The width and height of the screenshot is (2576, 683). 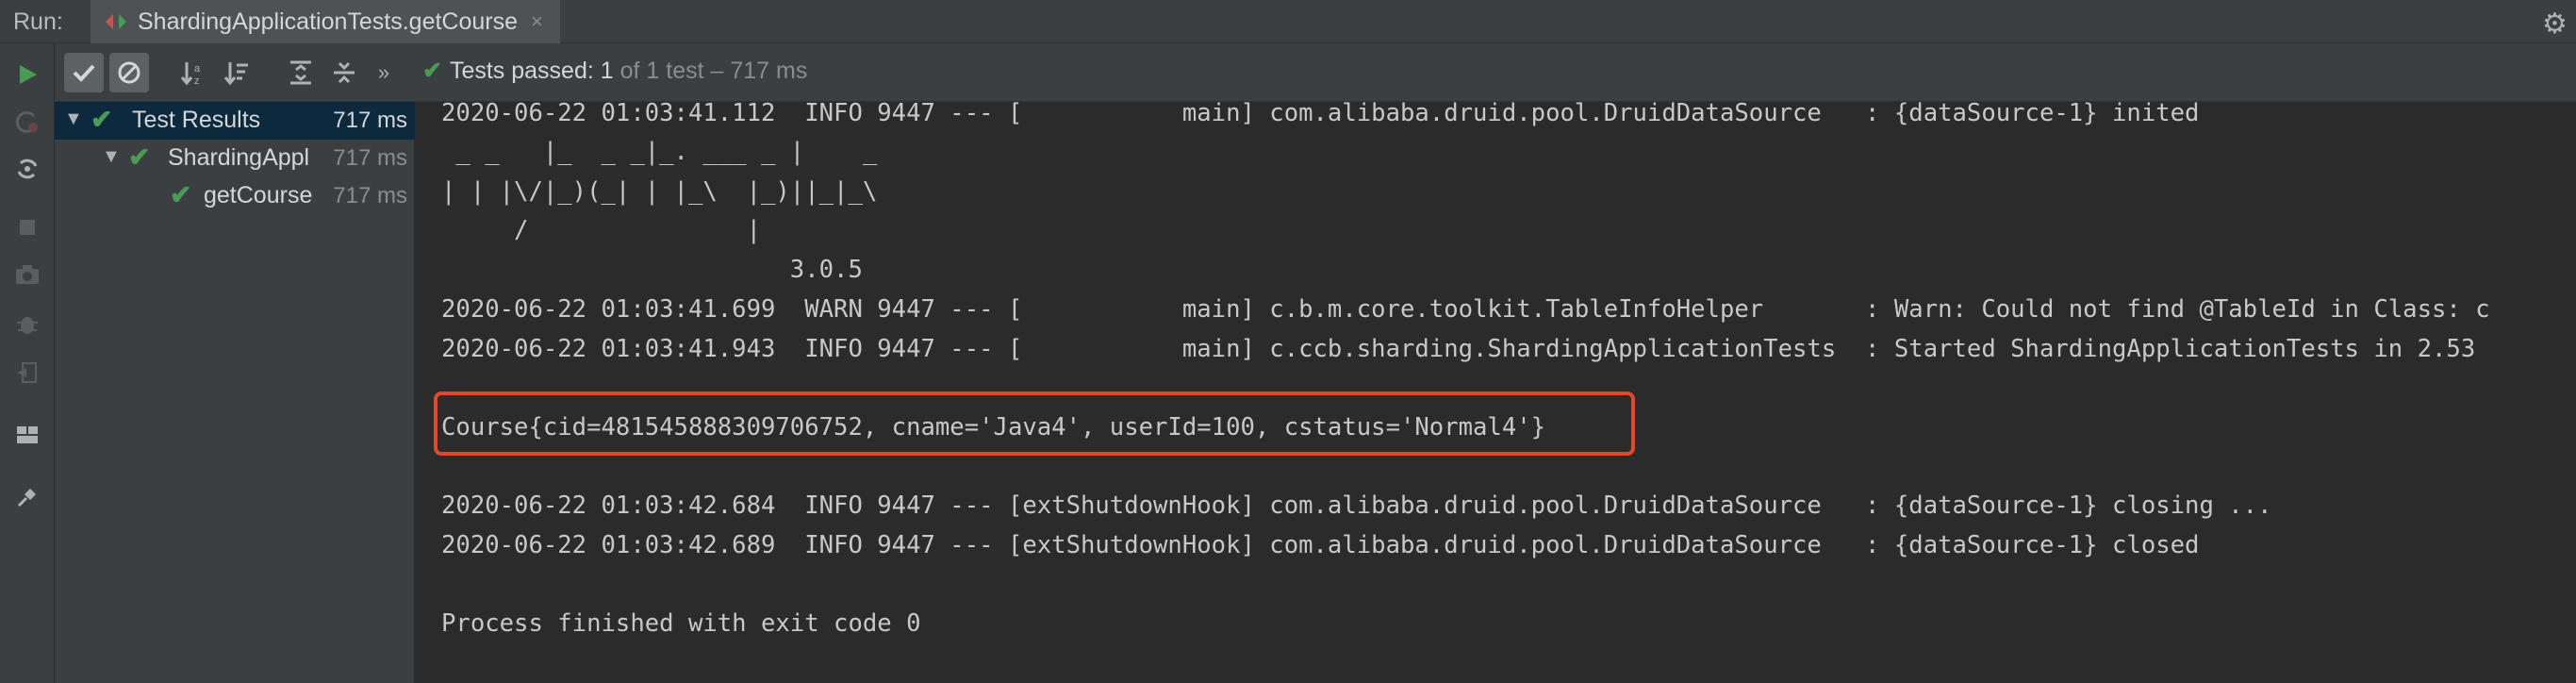 I want to click on junit-config-icon, so click(x=116, y=21).